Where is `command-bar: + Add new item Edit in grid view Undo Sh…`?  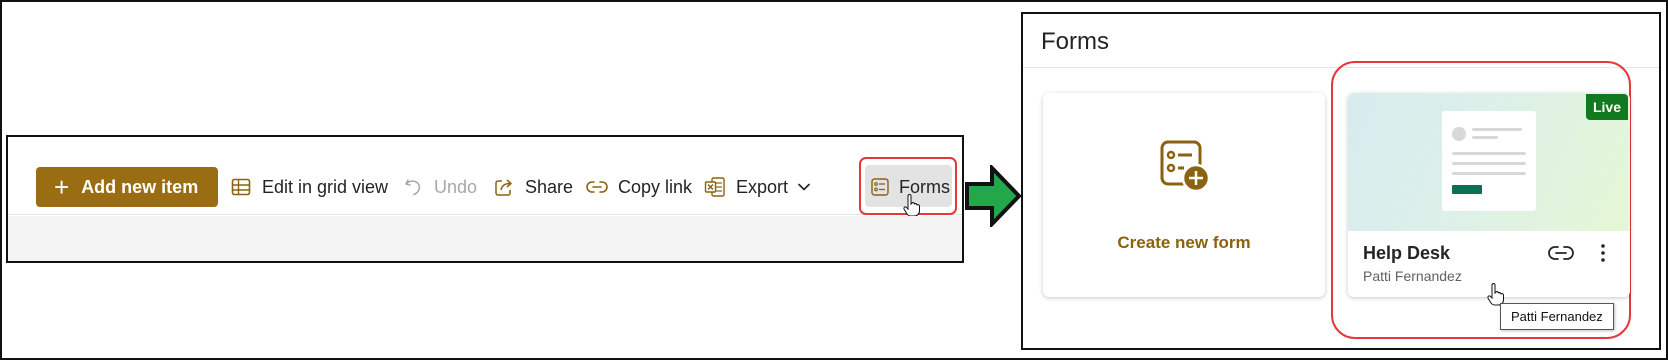 command-bar: + Add new item Edit in grid view Undo Sh… is located at coordinates (485, 177).